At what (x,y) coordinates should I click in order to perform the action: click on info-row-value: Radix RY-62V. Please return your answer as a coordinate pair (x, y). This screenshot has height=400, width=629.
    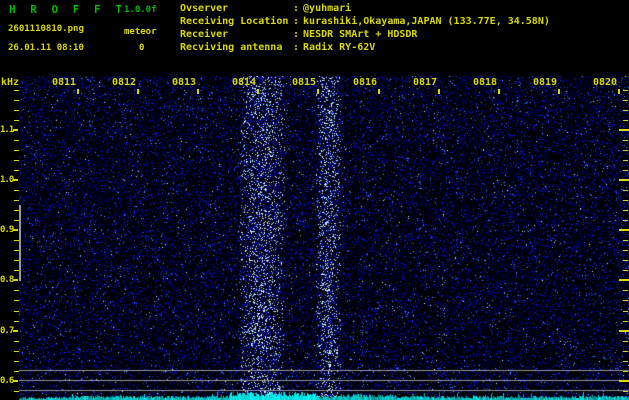
    Looking at the image, I should click on (339, 47).